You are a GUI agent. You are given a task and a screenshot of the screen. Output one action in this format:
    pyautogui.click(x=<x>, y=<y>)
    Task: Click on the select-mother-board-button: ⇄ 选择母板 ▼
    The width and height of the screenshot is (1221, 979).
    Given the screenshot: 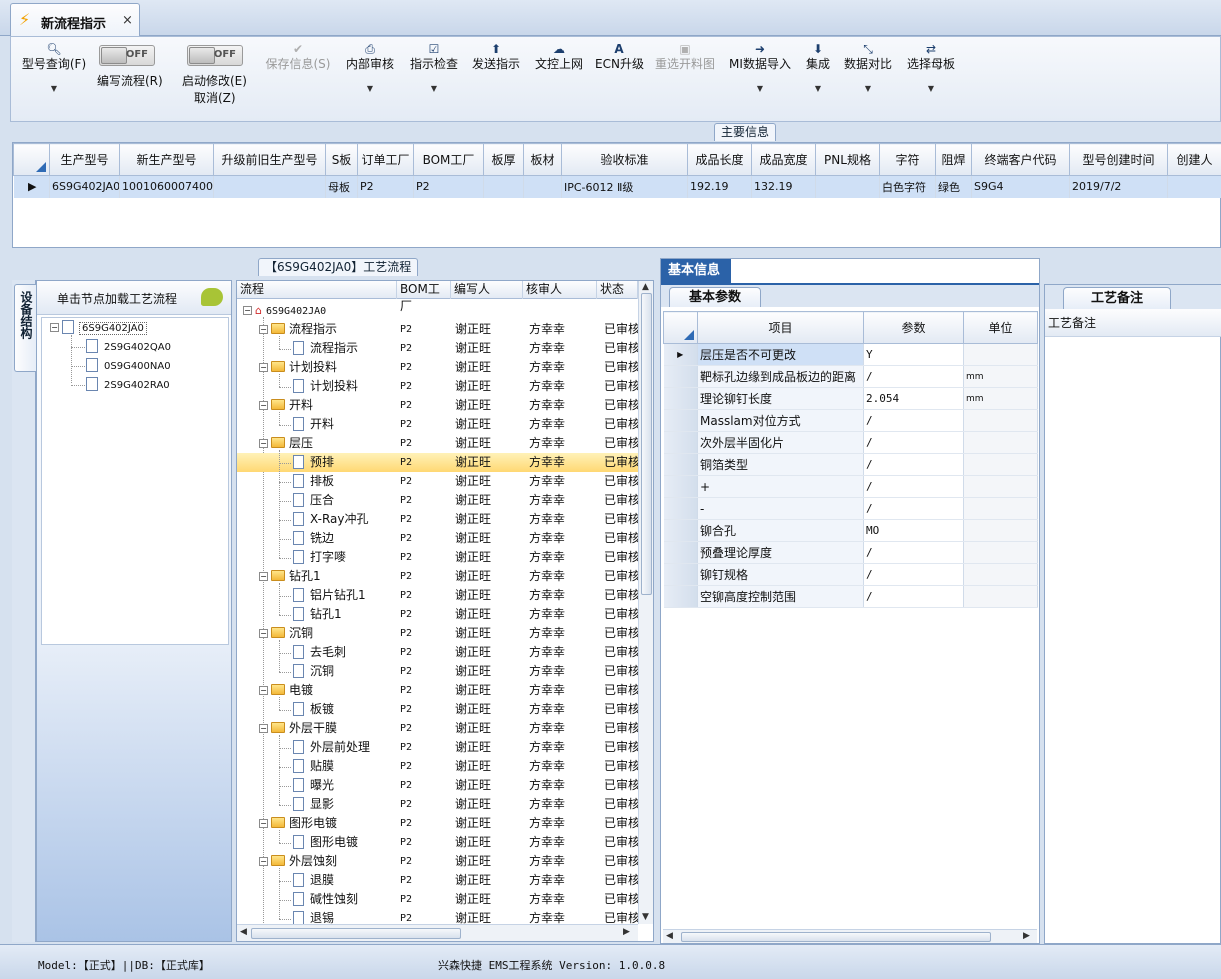 What is the action you would take?
    pyautogui.click(x=931, y=79)
    